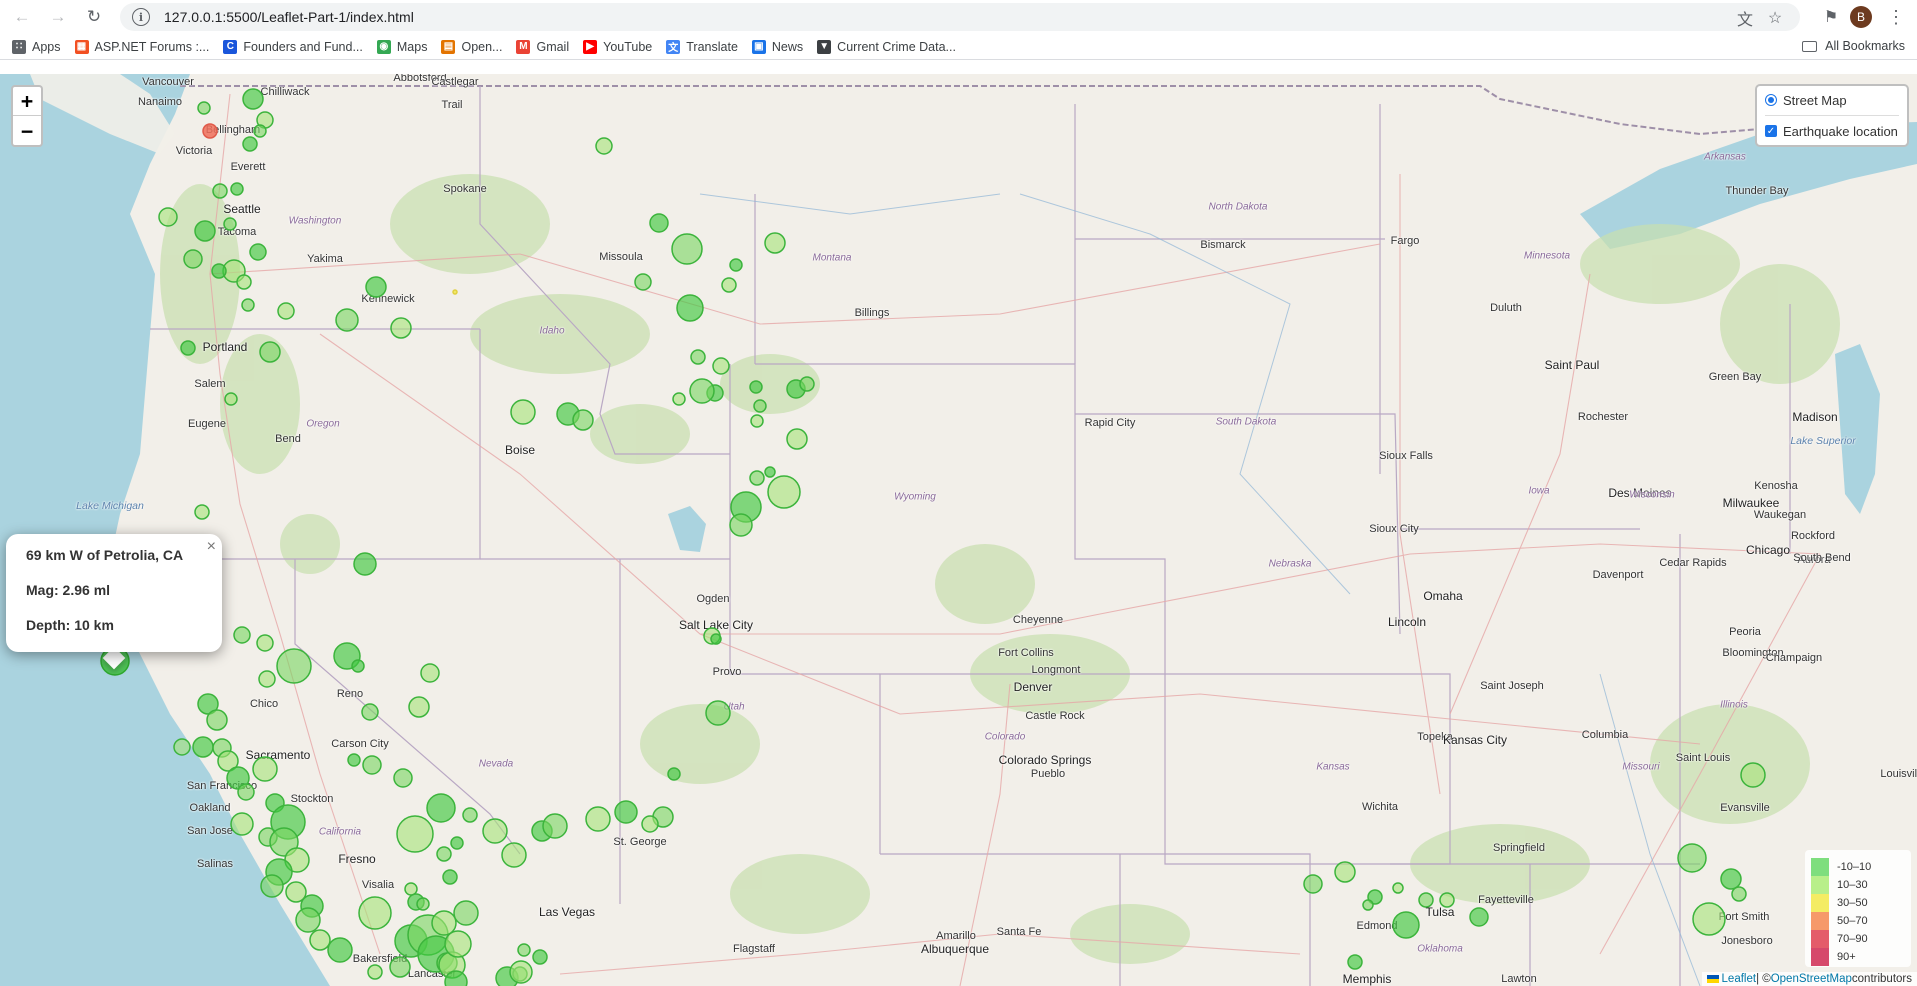 The image size is (1917, 986). Describe the element at coordinates (1775, 18) in the screenshot. I see `bookmark-star-icon: ☆` at that location.